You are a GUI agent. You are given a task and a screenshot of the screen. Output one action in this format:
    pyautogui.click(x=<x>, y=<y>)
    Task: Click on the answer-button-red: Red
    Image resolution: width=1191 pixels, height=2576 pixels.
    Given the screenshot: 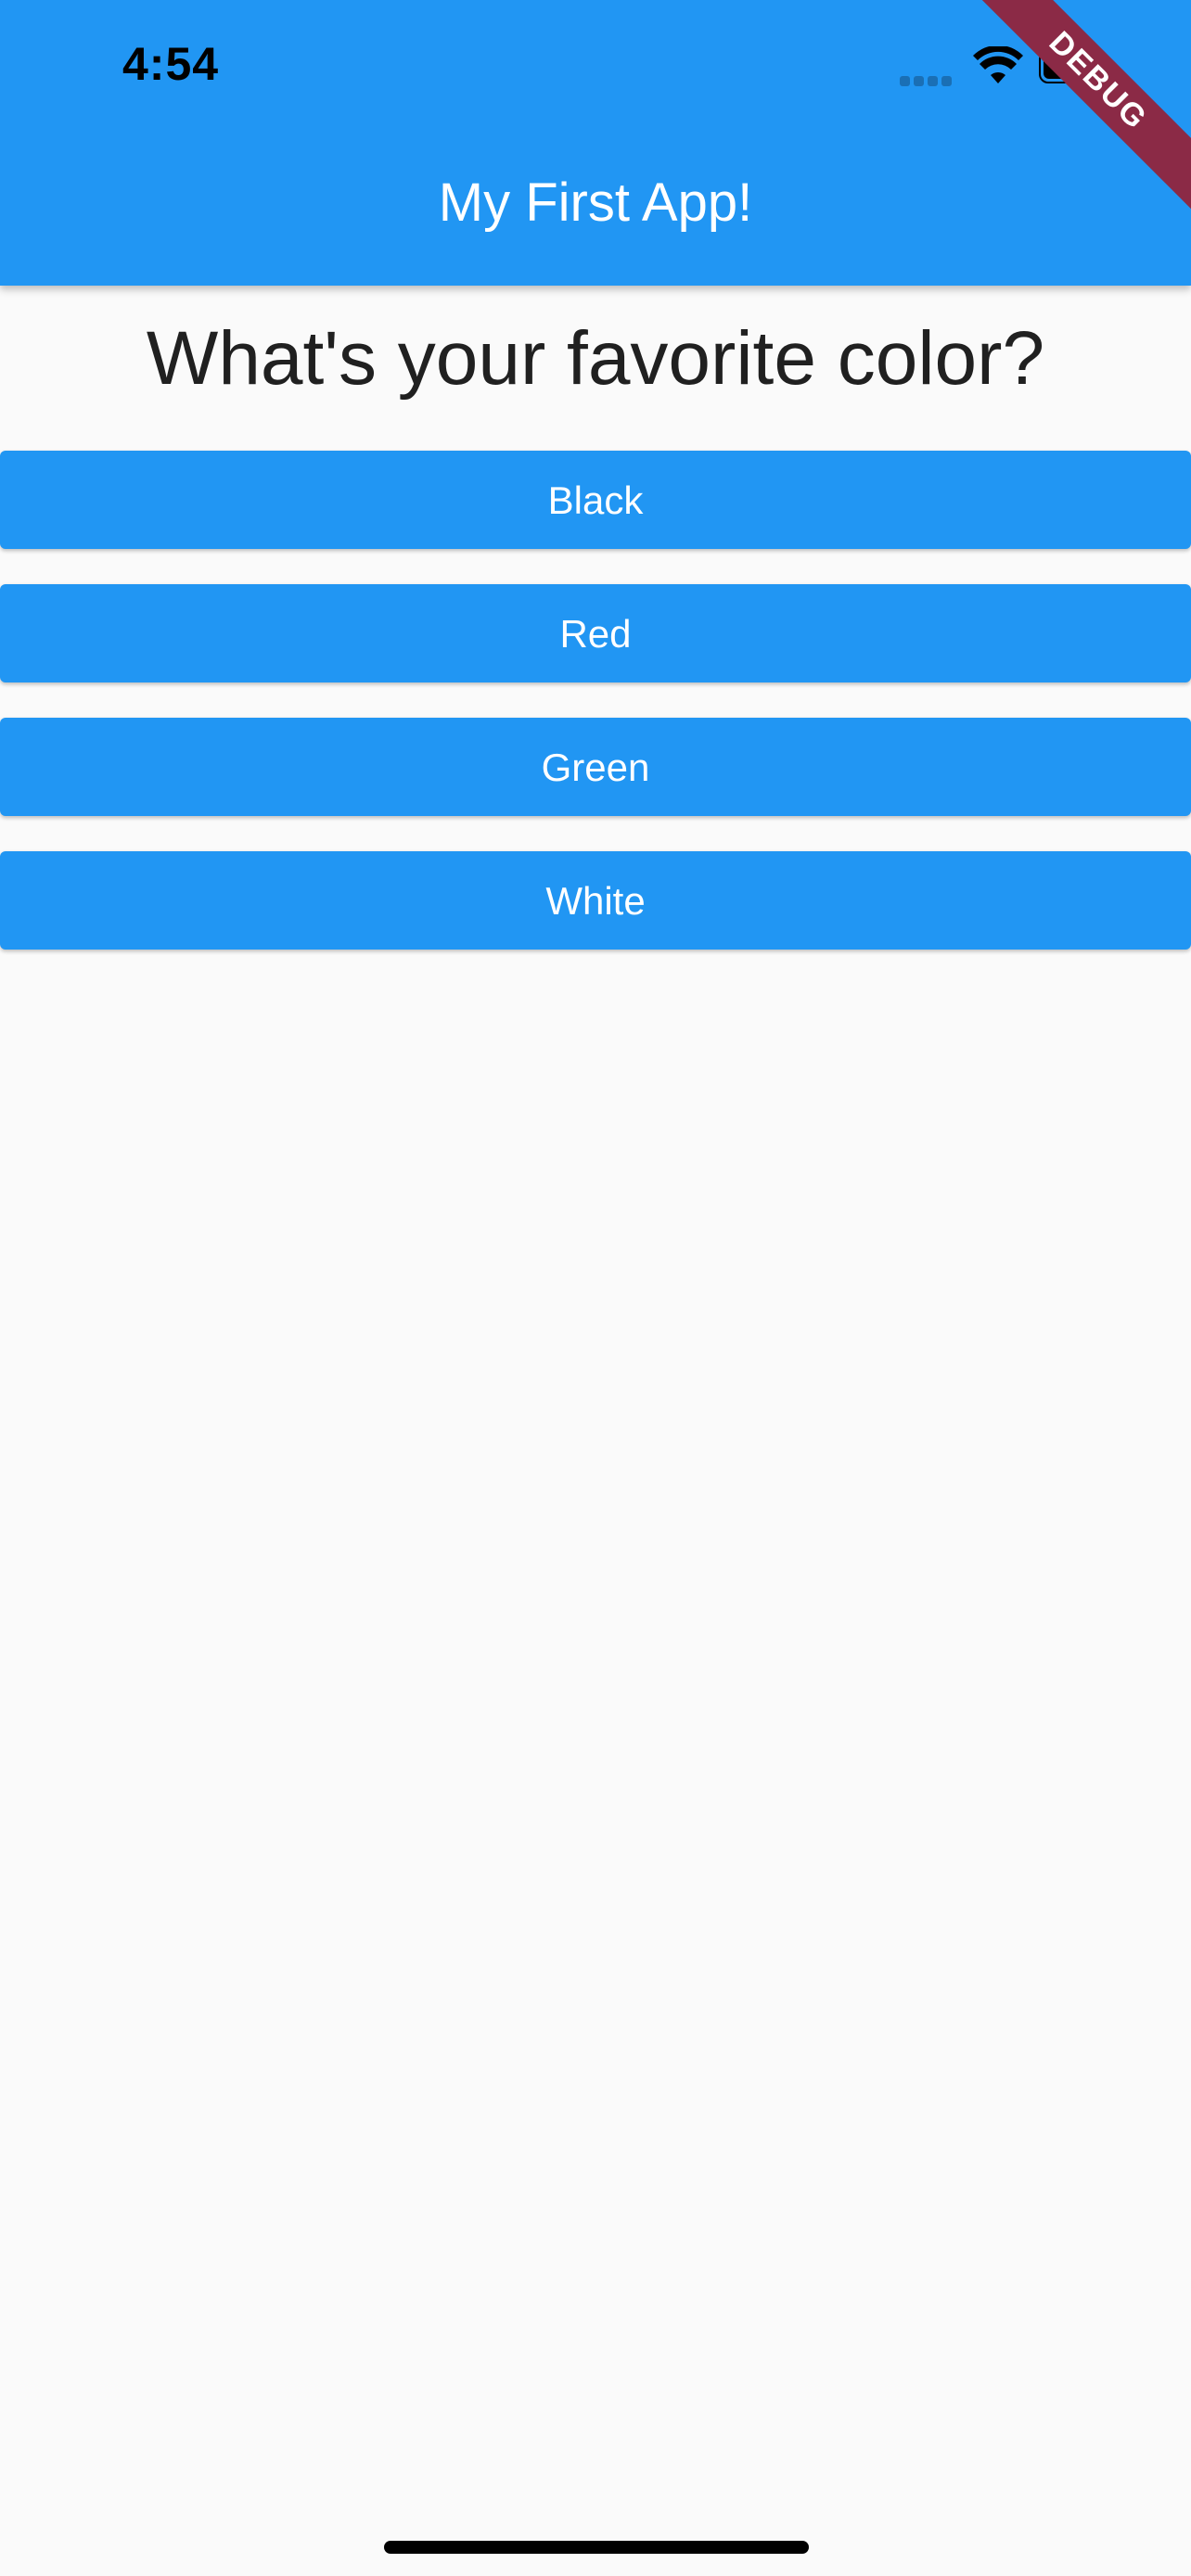 What is the action you would take?
    pyautogui.click(x=595, y=633)
    